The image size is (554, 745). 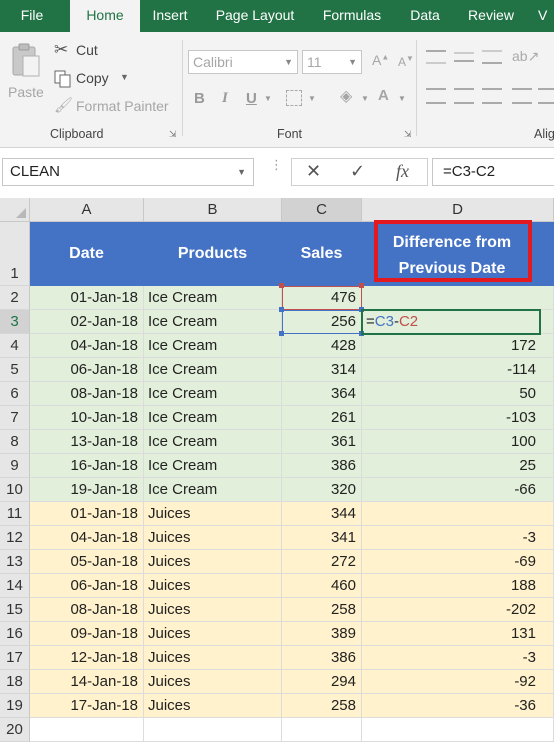 I want to click on row-header-5: 5, so click(x=15, y=370).